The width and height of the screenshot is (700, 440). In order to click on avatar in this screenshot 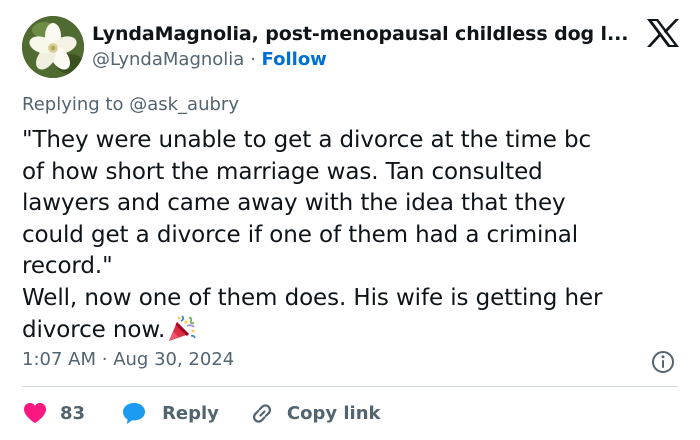, I will do `click(53, 47)`.